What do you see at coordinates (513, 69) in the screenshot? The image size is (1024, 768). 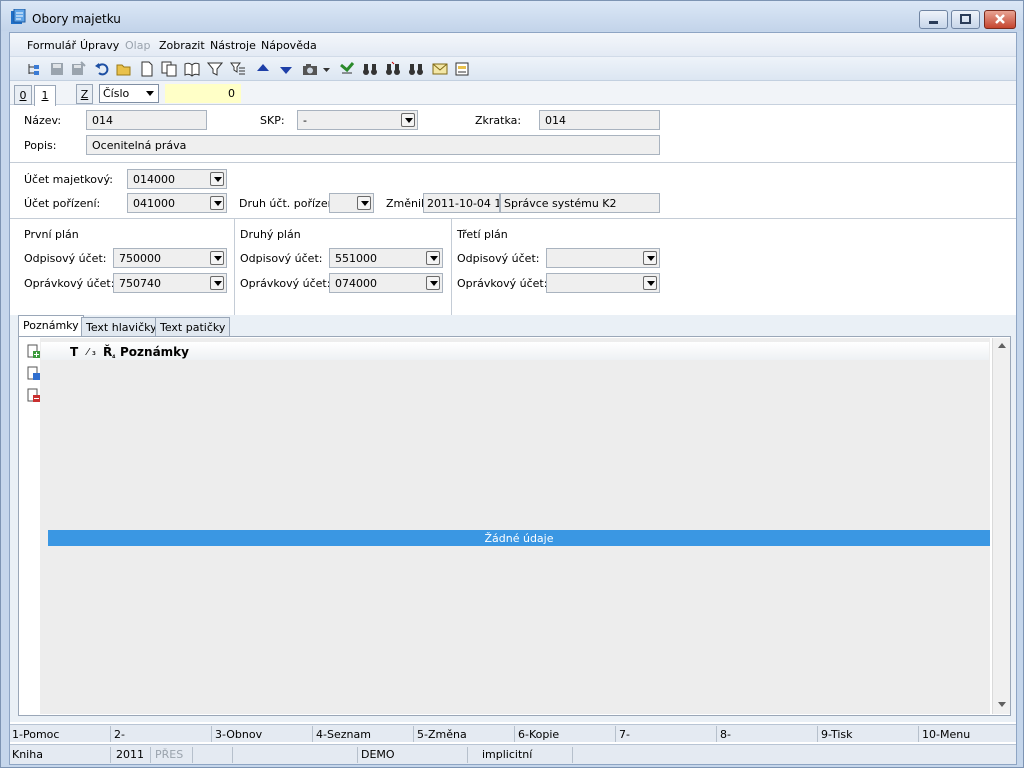 I see `toolbar` at bounding box center [513, 69].